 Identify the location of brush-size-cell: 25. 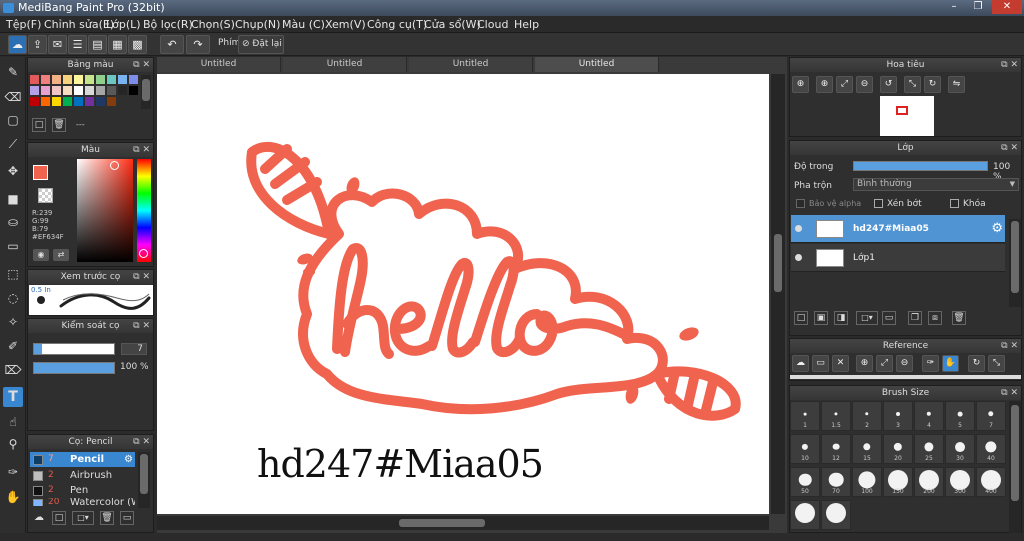
(929, 449).